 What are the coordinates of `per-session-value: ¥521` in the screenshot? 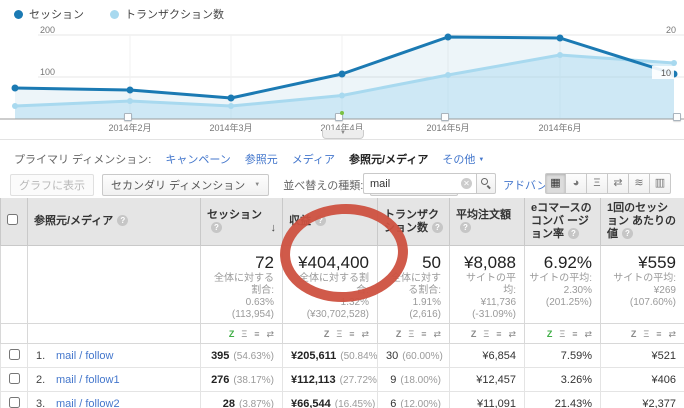 It's located at (663, 355).